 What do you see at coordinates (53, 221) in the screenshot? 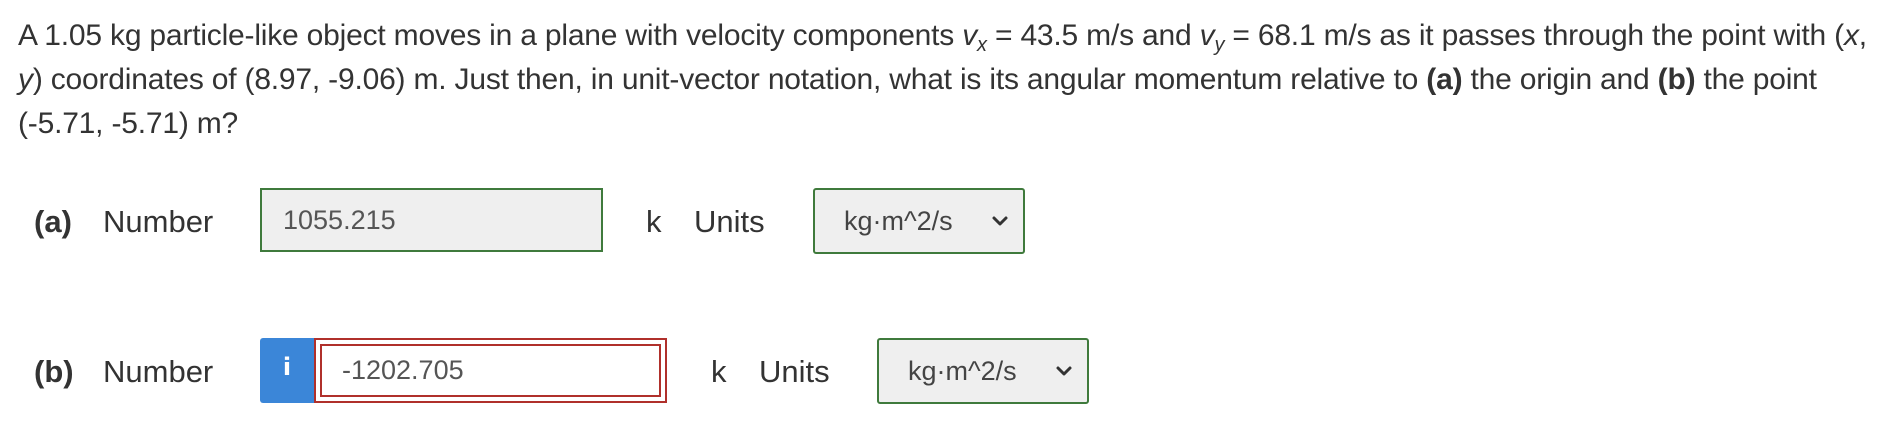
I see `part-label: (a)` at bounding box center [53, 221].